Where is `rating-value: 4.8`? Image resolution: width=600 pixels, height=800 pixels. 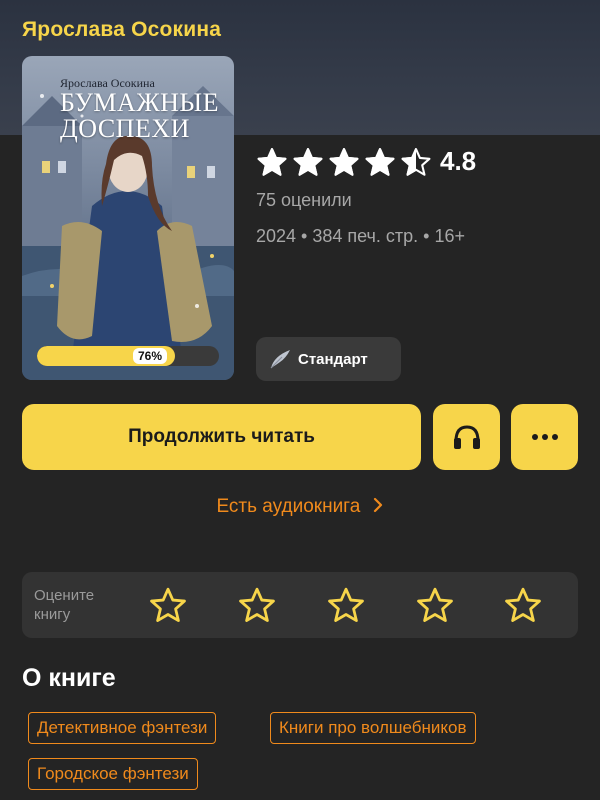 rating-value: 4.8 is located at coordinates (458, 161).